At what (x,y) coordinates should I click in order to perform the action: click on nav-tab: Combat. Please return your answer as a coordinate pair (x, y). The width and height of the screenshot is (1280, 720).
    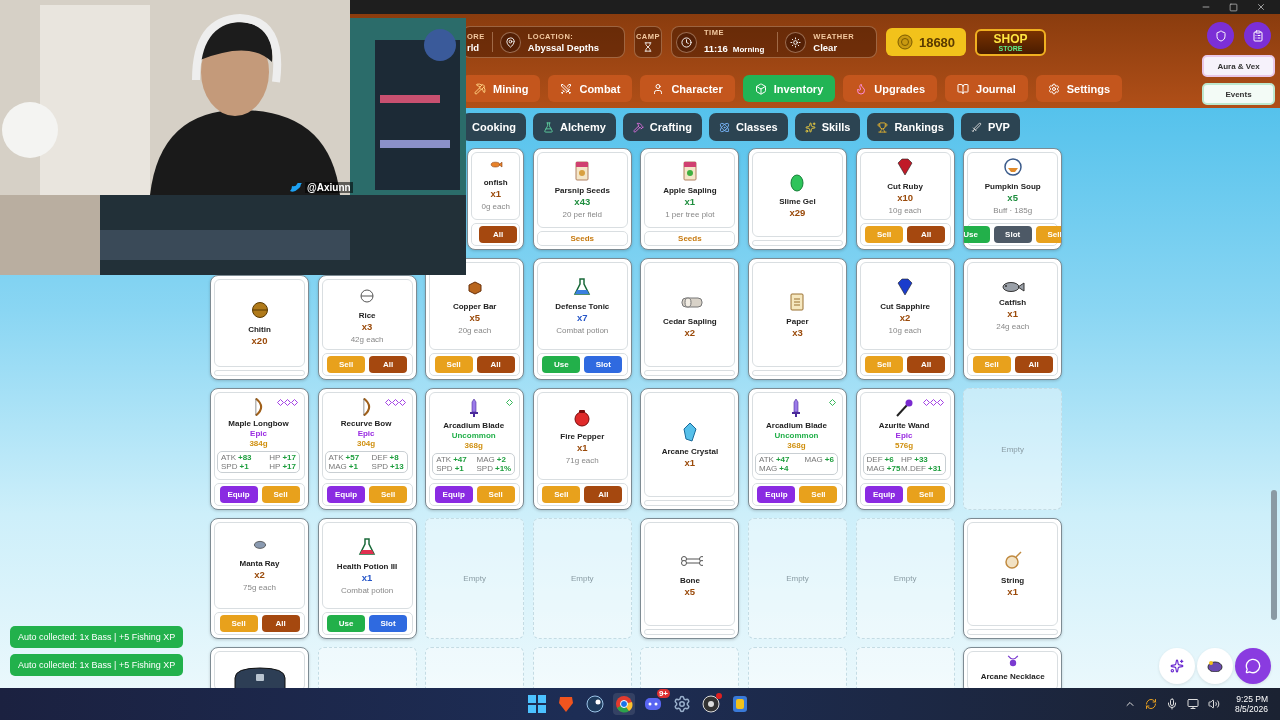
    Looking at the image, I should click on (590, 88).